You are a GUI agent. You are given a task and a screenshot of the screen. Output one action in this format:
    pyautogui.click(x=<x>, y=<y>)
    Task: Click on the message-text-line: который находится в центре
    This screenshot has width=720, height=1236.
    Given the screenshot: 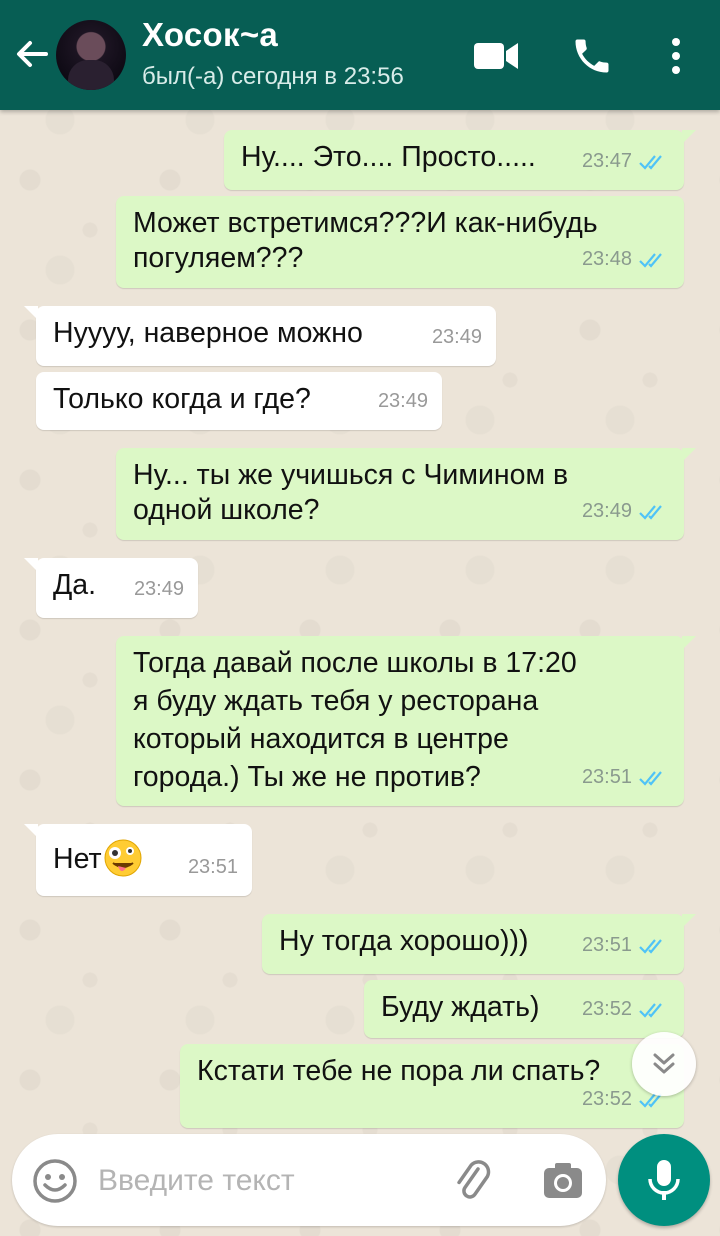 What is the action you would take?
    pyautogui.click(x=321, y=739)
    